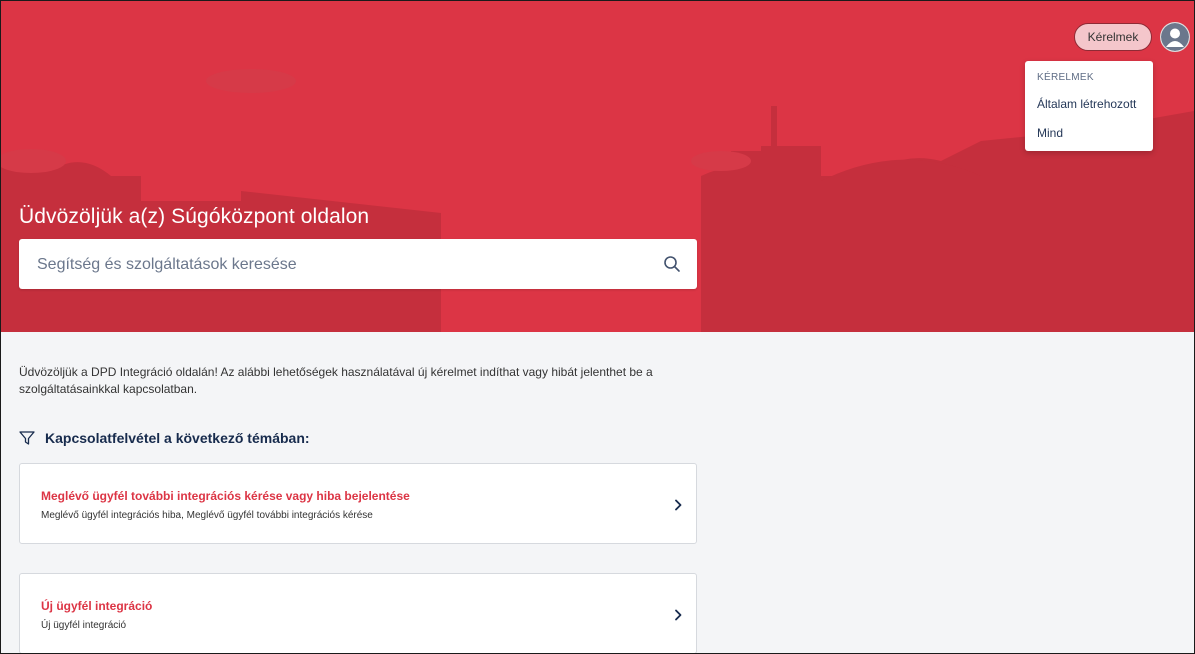 The image size is (1195, 654). What do you see at coordinates (97, 606) in the screenshot?
I see `card-title: Új ügyfél integráció` at bounding box center [97, 606].